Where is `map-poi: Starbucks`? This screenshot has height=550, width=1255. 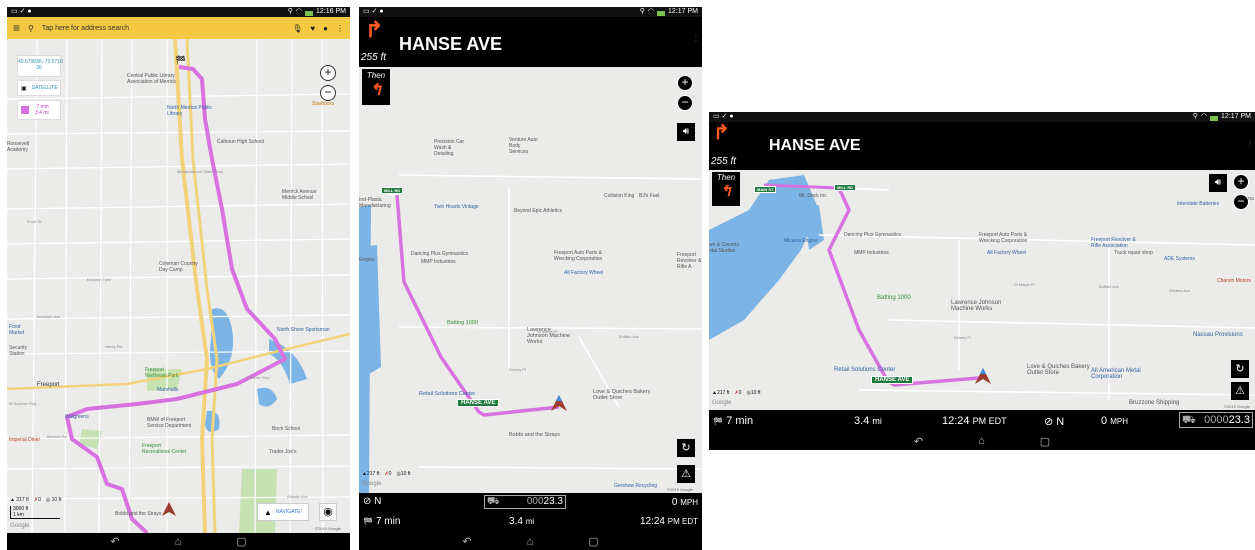 map-poi: Starbucks is located at coordinates (323, 104).